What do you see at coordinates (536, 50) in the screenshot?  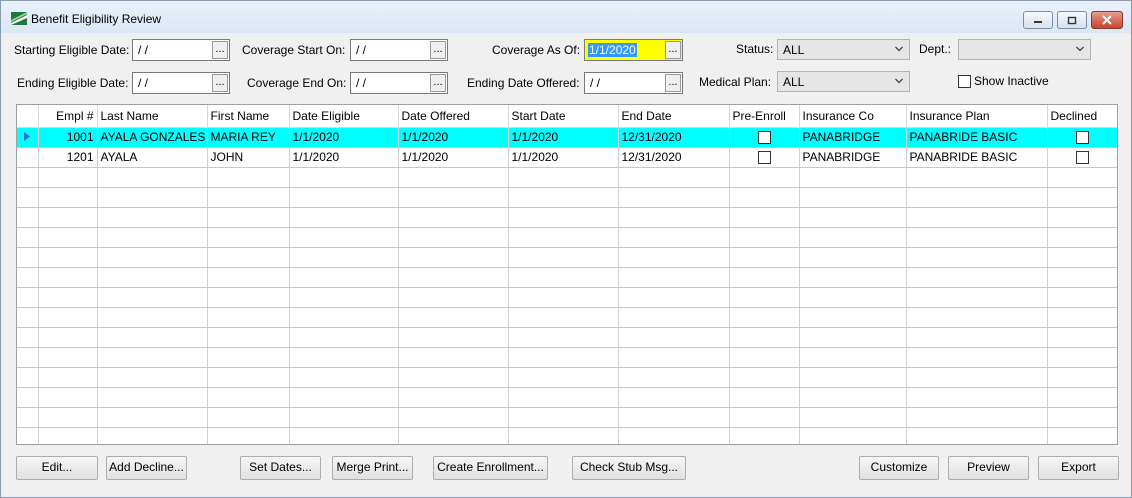 I see `coverage-as-of-label: Coverage As Of:` at bounding box center [536, 50].